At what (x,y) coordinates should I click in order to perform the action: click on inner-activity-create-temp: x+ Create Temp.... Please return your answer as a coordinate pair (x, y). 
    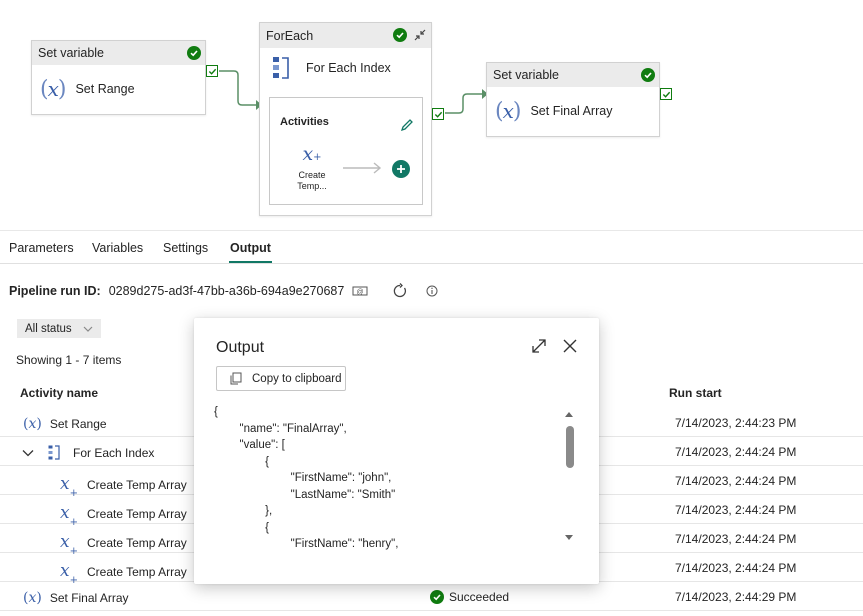
    Looking at the image, I should click on (312, 168).